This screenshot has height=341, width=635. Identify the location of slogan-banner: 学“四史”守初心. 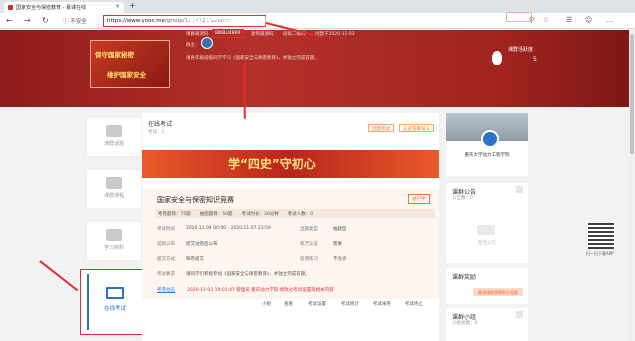
(290, 164).